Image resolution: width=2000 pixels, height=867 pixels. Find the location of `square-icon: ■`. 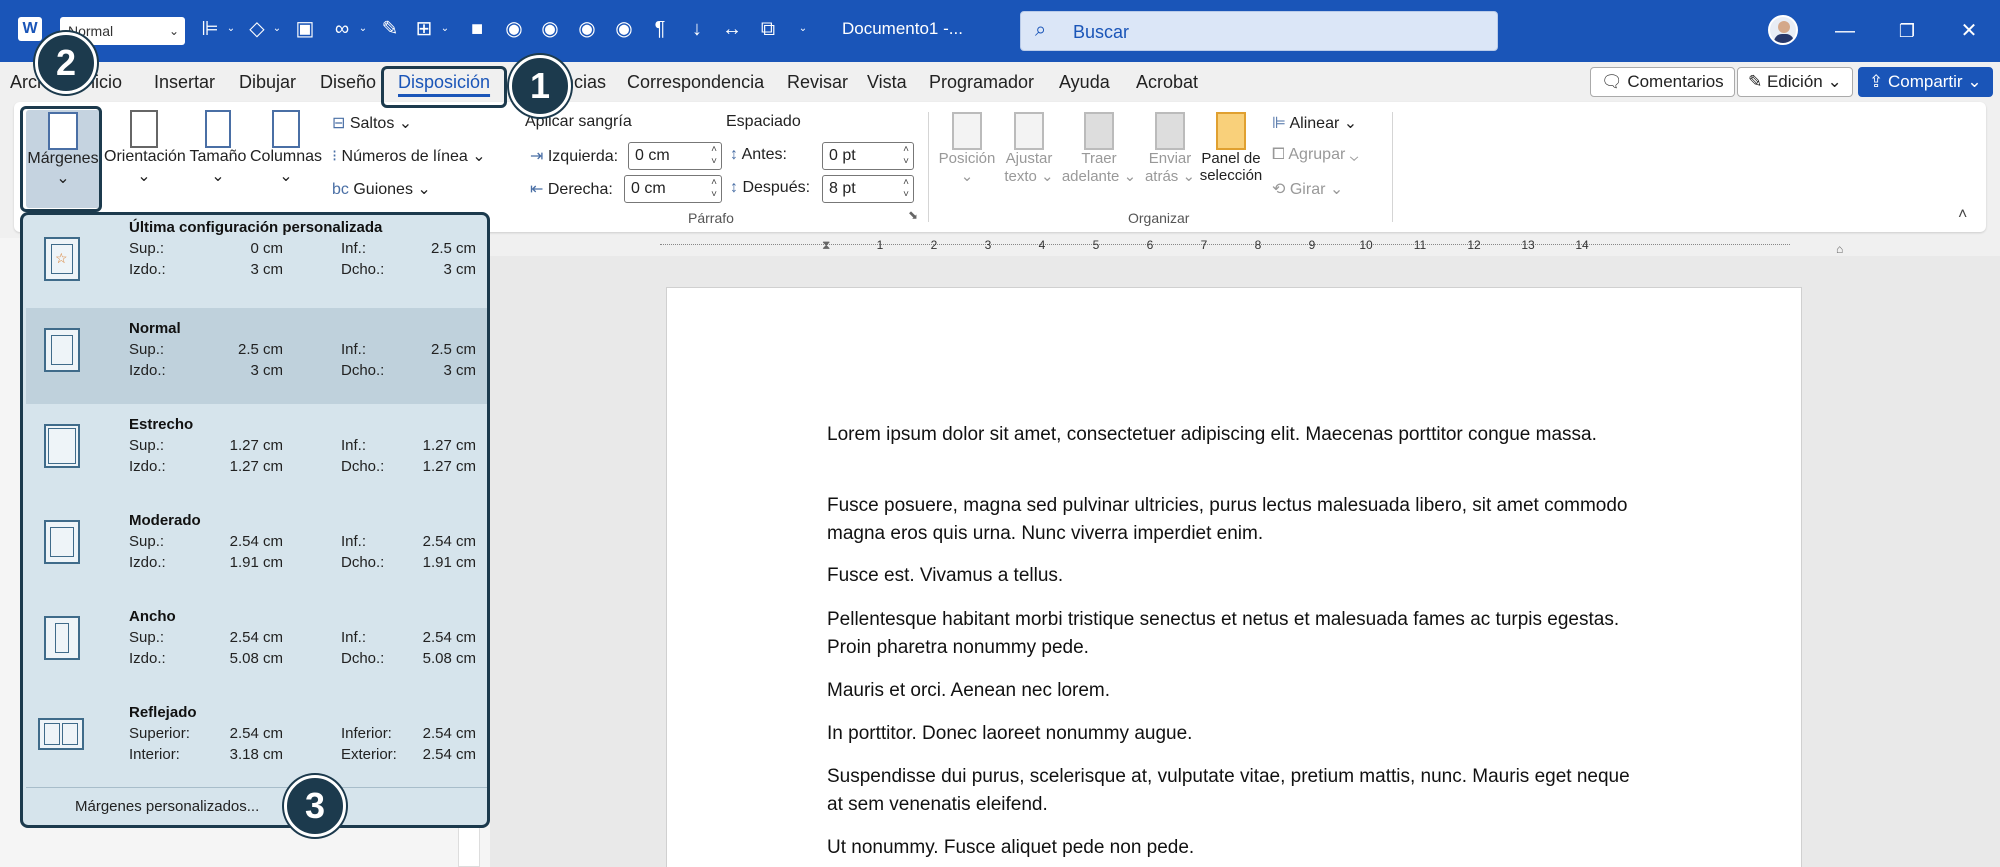

square-icon: ■ is located at coordinates (477, 29).